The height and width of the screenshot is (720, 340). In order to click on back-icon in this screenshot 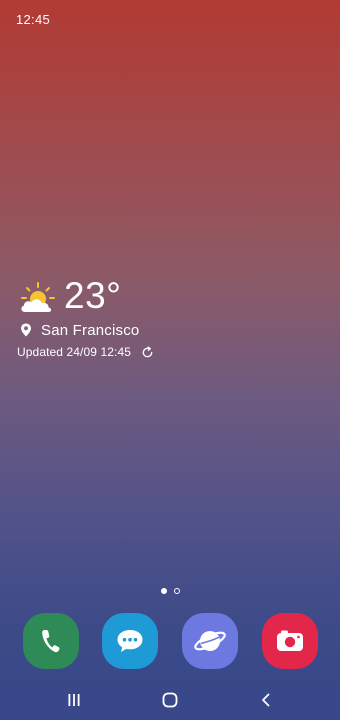, I will do `click(266, 700)`.